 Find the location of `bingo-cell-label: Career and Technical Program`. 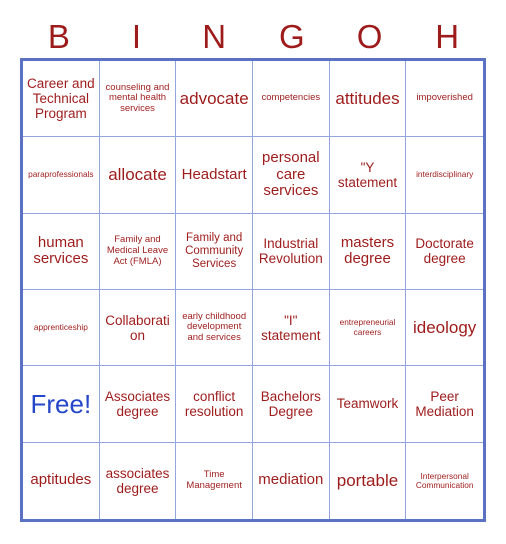

bingo-cell-label: Career and Technical Program is located at coordinates (61, 99).